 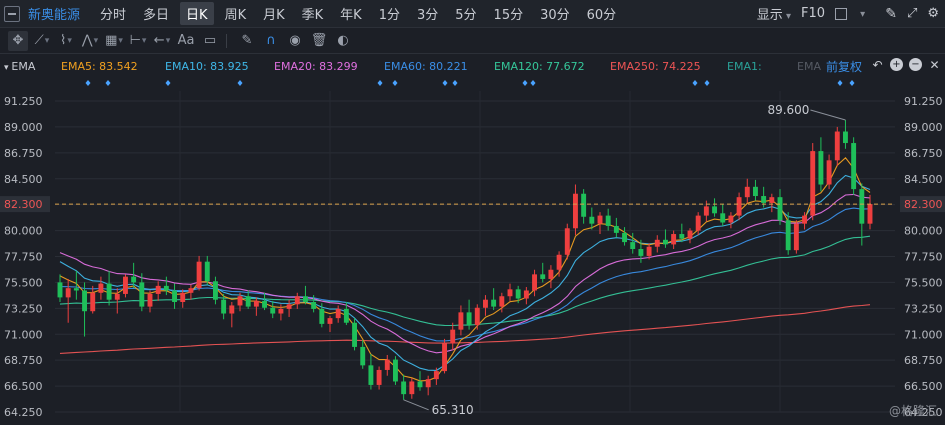 I want to click on close-icon: ✕, so click(x=934, y=65).